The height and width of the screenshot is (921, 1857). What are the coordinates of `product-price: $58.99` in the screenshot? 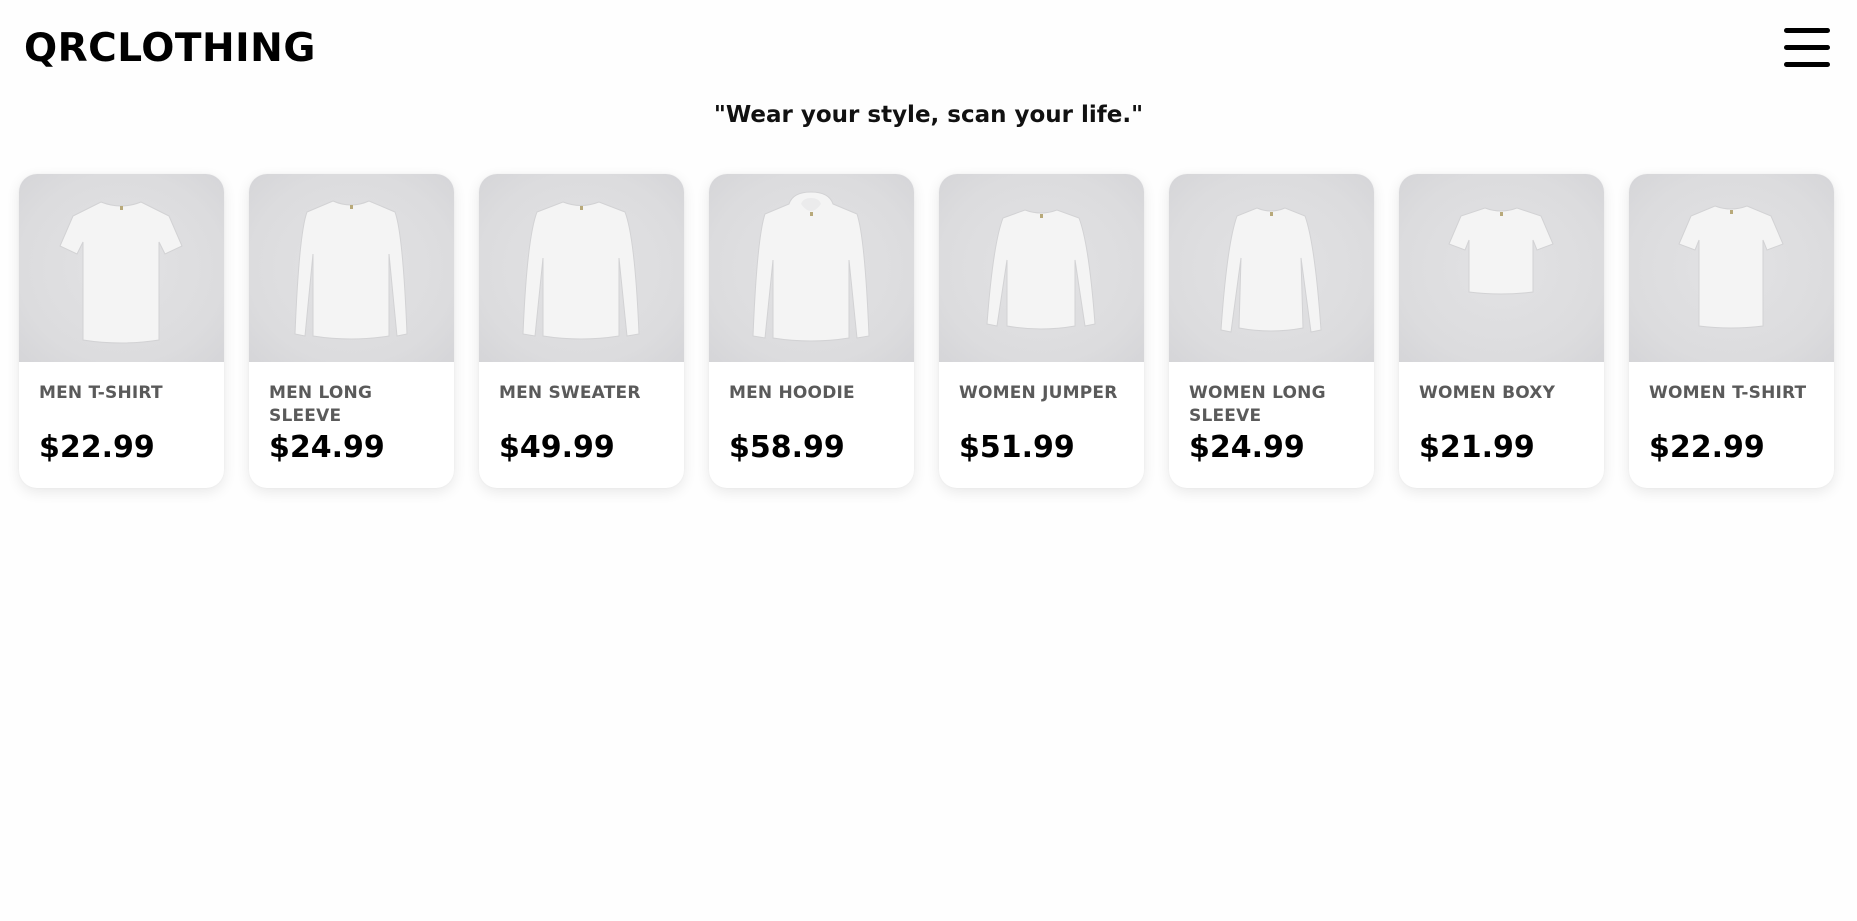 It's located at (787, 447).